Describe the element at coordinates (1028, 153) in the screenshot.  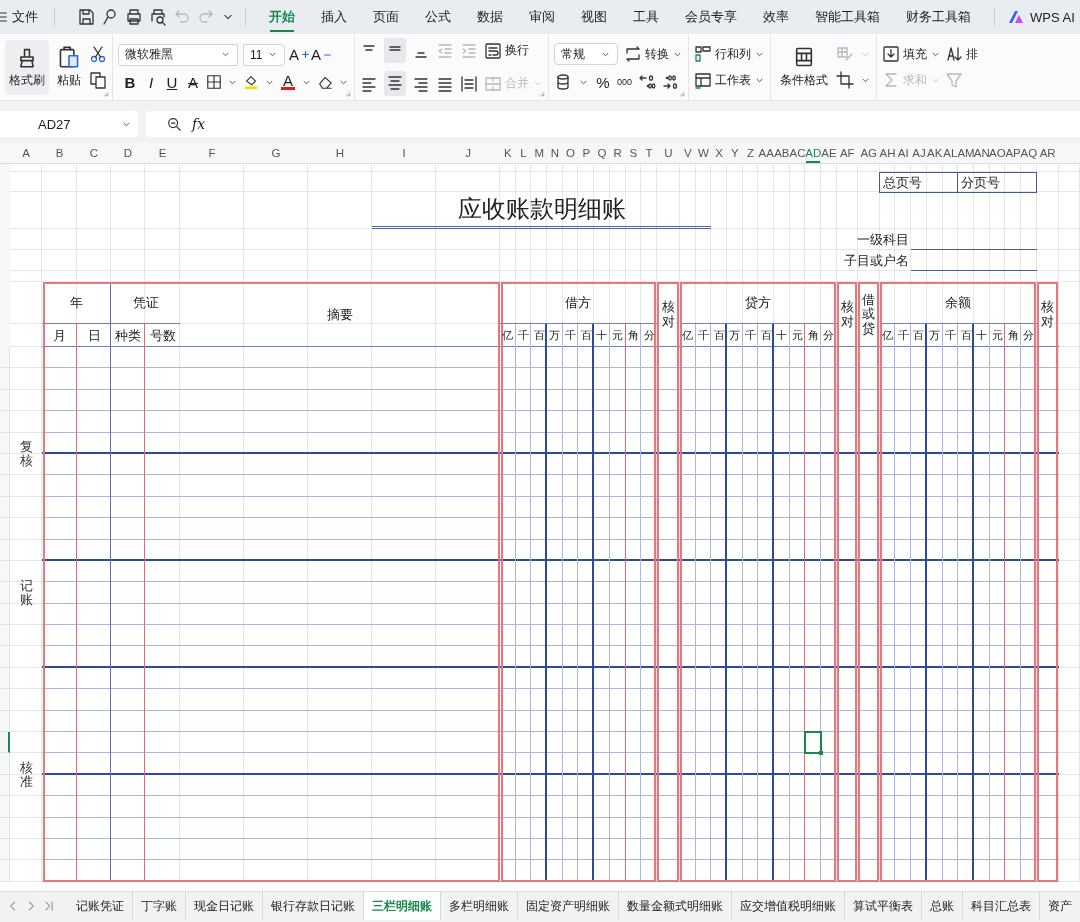
I see `column-header: AQ` at that location.